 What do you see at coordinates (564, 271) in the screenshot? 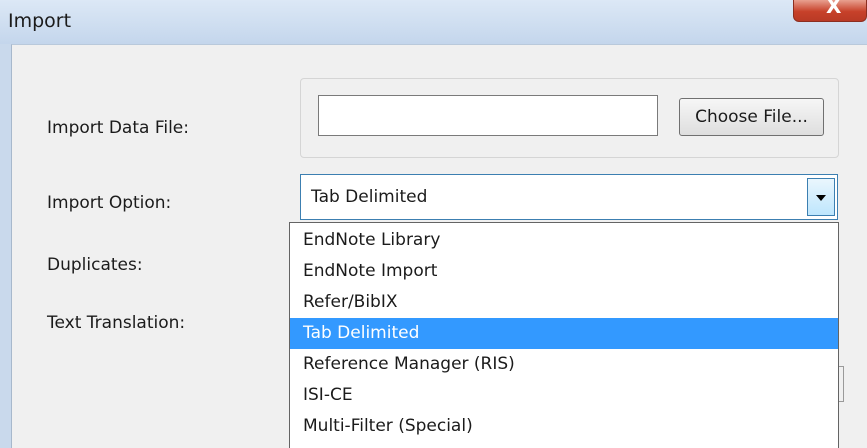
I see `option-endnote-import: EndNote Import` at bounding box center [564, 271].